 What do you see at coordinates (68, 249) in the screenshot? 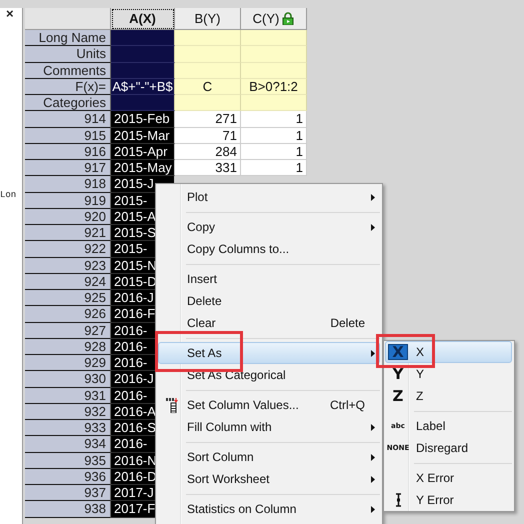
I see `row-number: 922` at bounding box center [68, 249].